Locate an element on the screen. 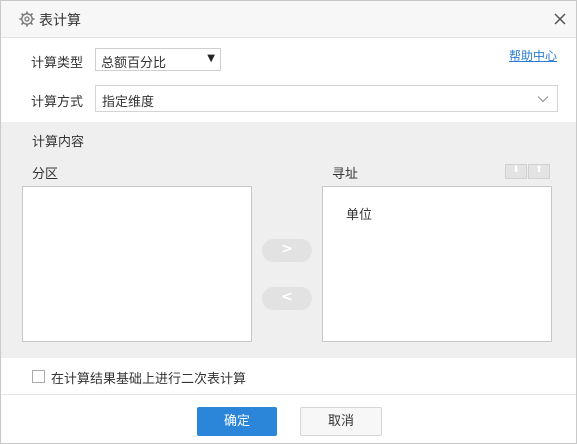 This screenshot has height=444, width=577. cancel-button: 取消 is located at coordinates (341, 421).